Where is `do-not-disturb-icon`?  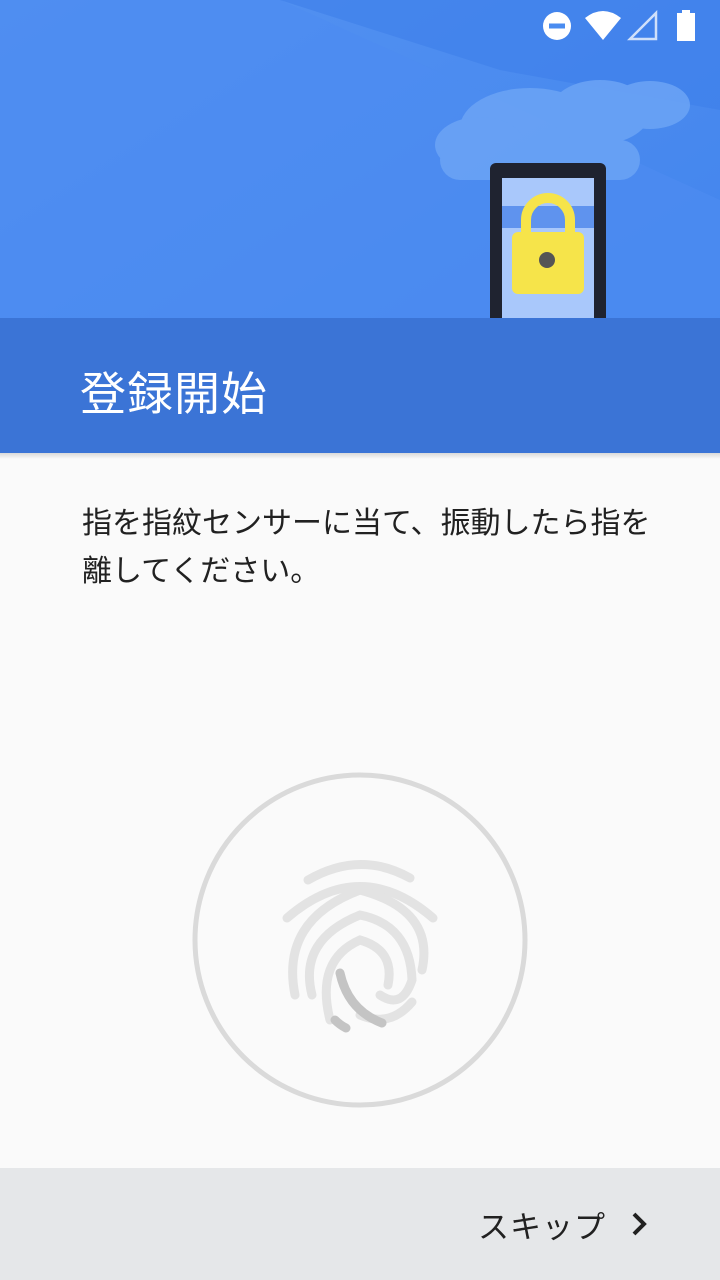 do-not-disturb-icon is located at coordinates (557, 26).